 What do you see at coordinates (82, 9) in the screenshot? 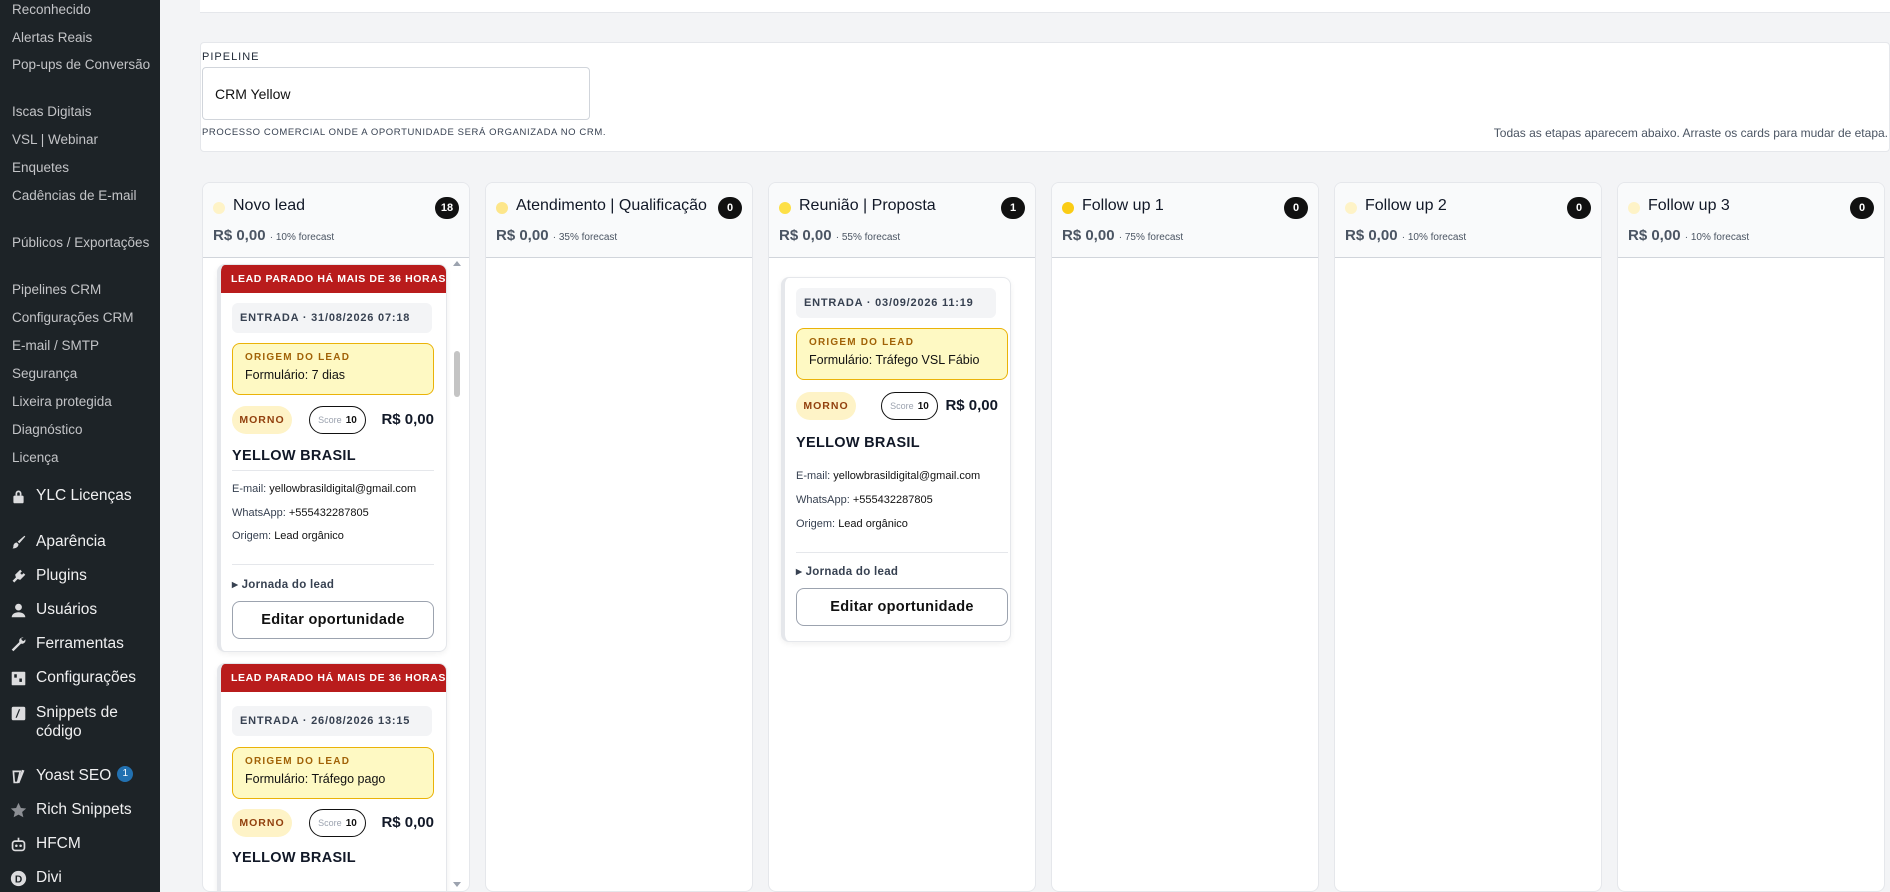
I see `submenu-reconhecido: Reconhecido` at bounding box center [82, 9].